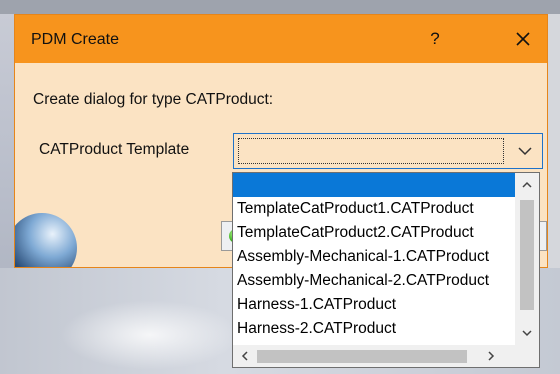 The height and width of the screenshot is (374, 560). Describe the element at coordinates (371, 151) in the screenshot. I see `template-combobox-value` at that location.